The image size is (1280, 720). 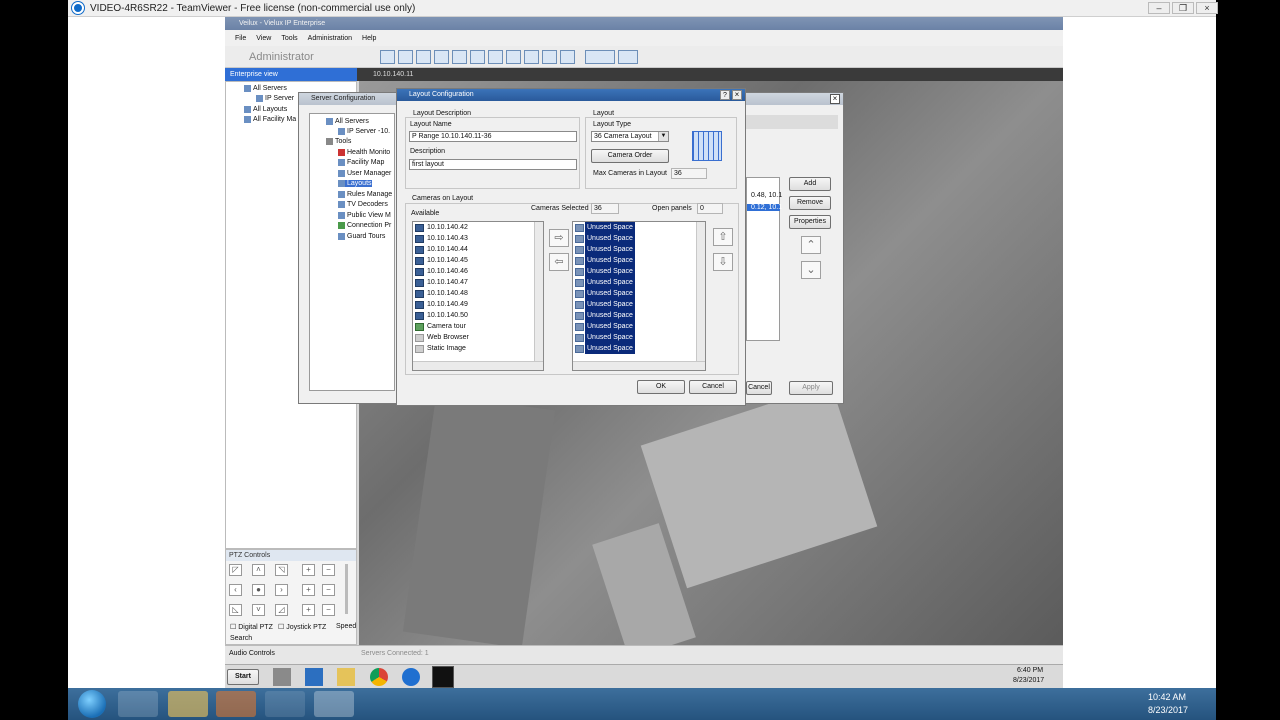 I want to click on layout-9-button, so click(x=495, y=56).